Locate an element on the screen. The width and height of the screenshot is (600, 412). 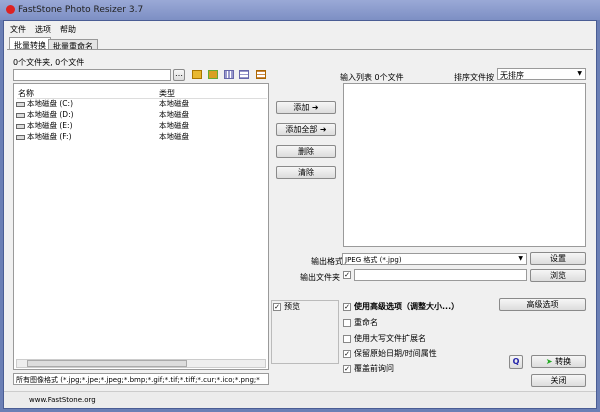
sort-select: 无排序 ▼ is located at coordinates (541, 74).